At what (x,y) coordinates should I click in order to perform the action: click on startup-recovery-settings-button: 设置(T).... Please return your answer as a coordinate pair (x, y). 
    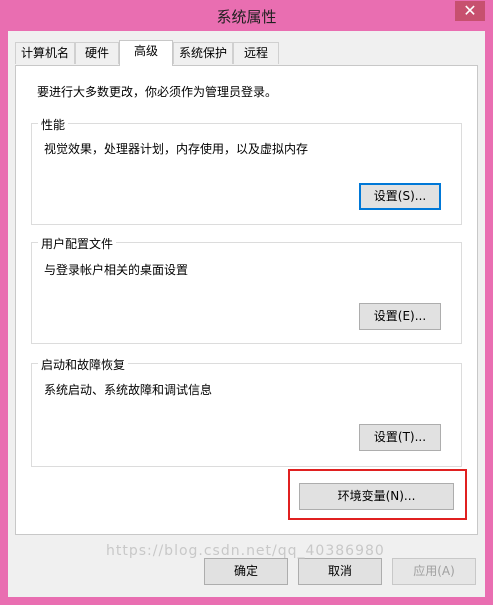
    Looking at the image, I should click on (400, 437).